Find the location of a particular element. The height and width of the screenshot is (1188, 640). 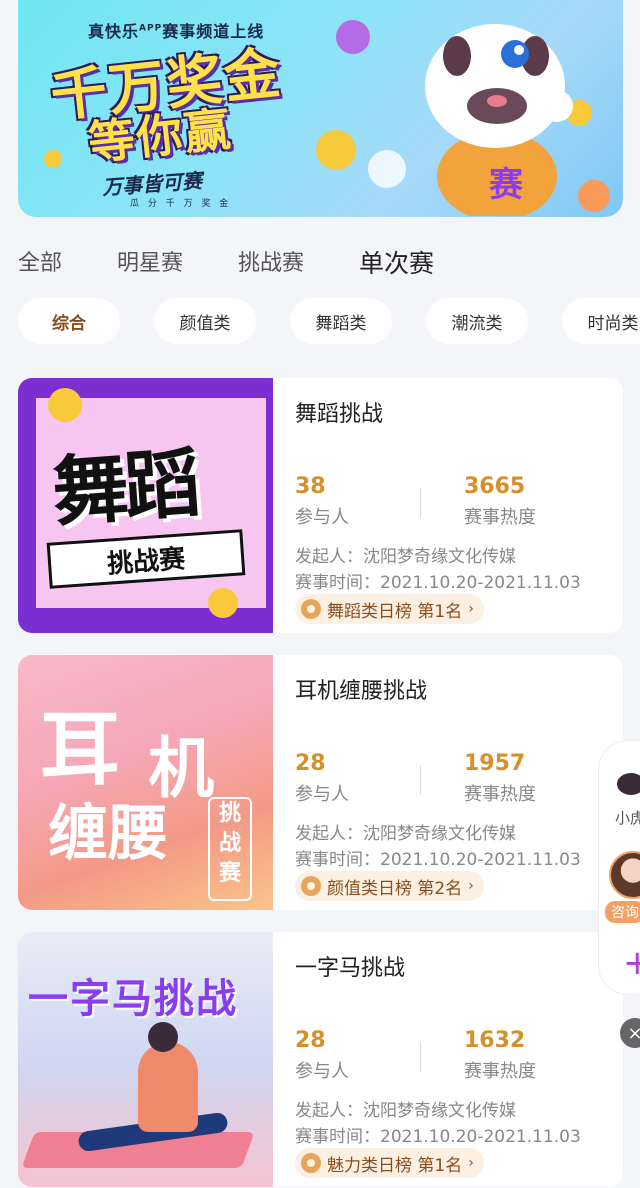

close-button: × is located at coordinates (630, 1033).